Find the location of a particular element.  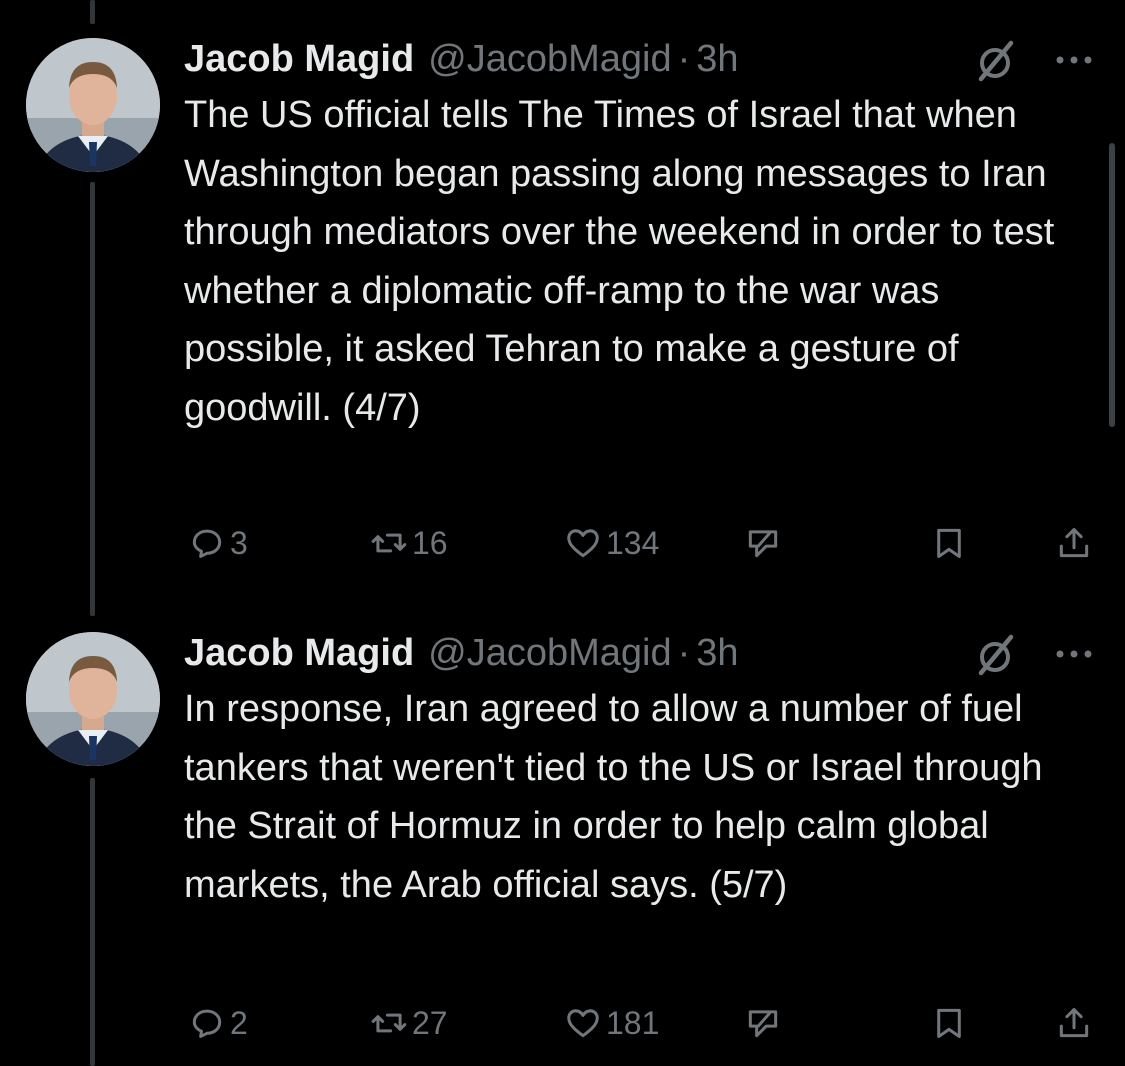

reply-button: 3 is located at coordinates (218, 543).